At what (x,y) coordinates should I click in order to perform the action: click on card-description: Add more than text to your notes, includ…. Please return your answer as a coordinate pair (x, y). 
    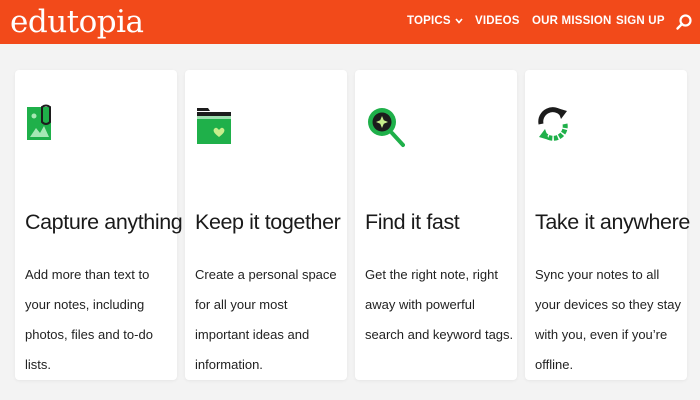
    Looking at the image, I should click on (89, 319).